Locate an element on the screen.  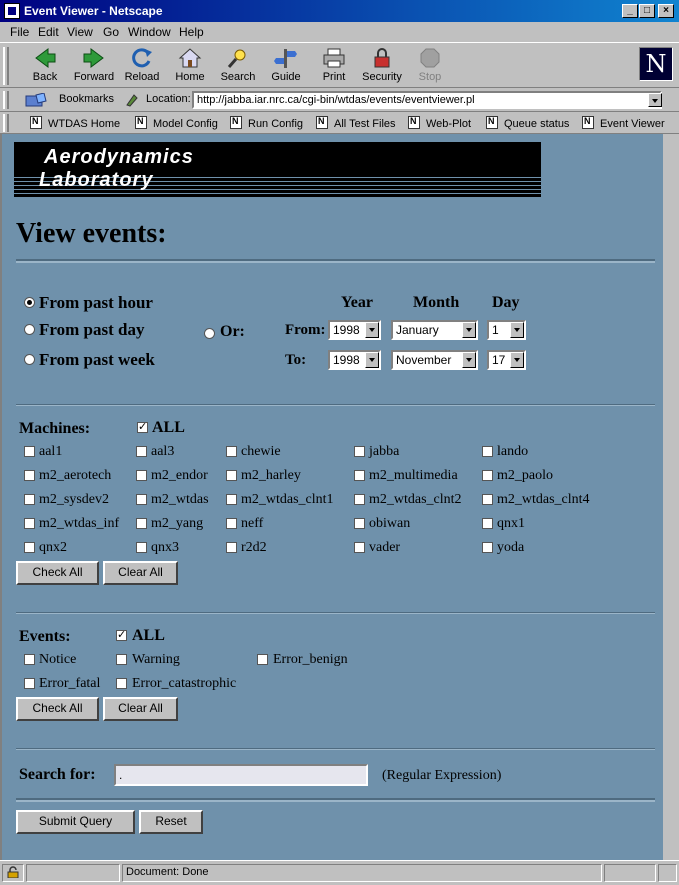
personal-grip is located at coordinates (6, 123).